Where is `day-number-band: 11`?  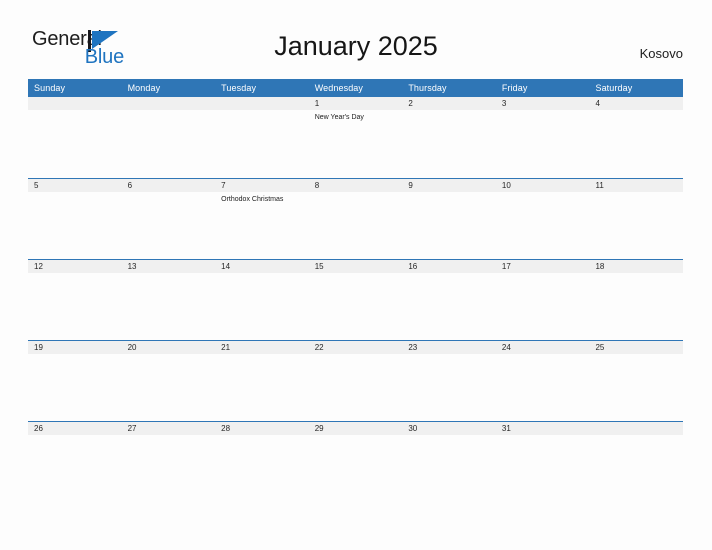 day-number-band: 11 is located at coordinates (636, 185).